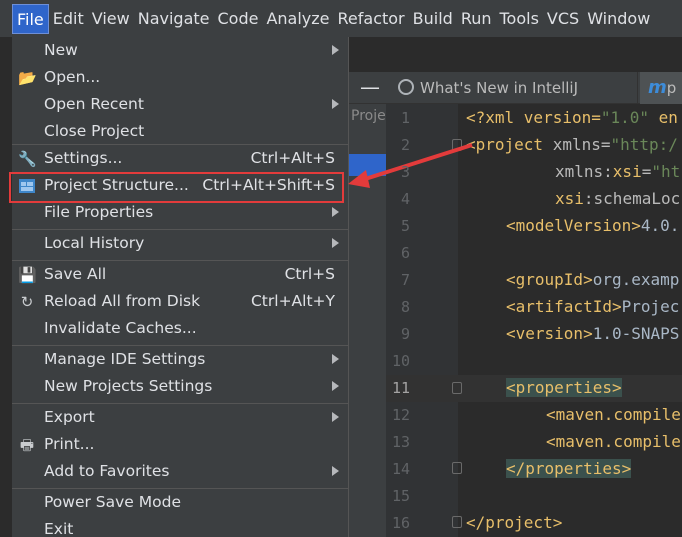 The width and height of the screenshot is (682, 537). I want to click on line-number: 14, so click(400, 469).